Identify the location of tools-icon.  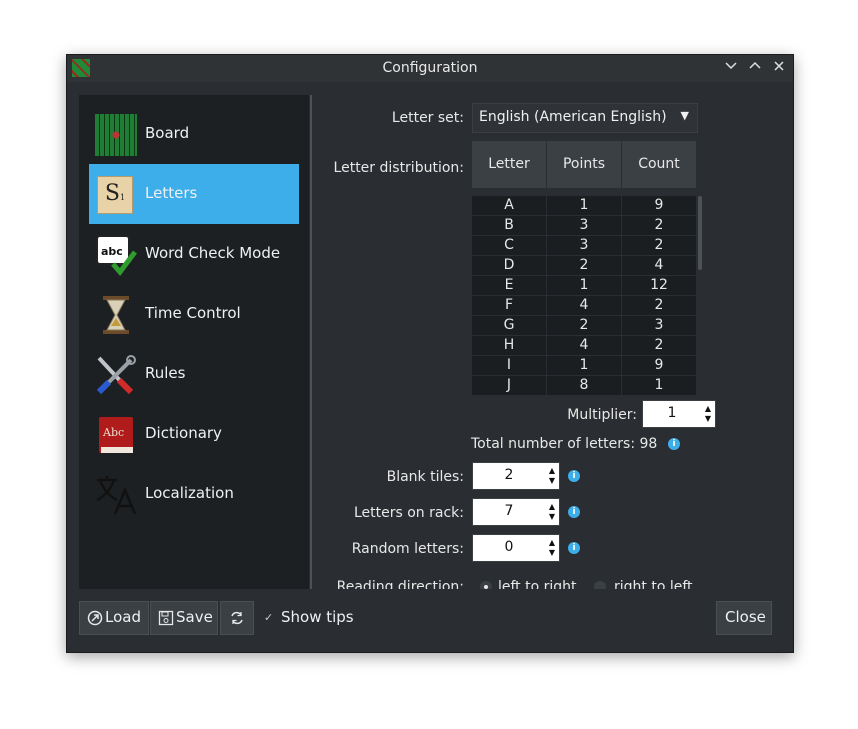
(116, 375).